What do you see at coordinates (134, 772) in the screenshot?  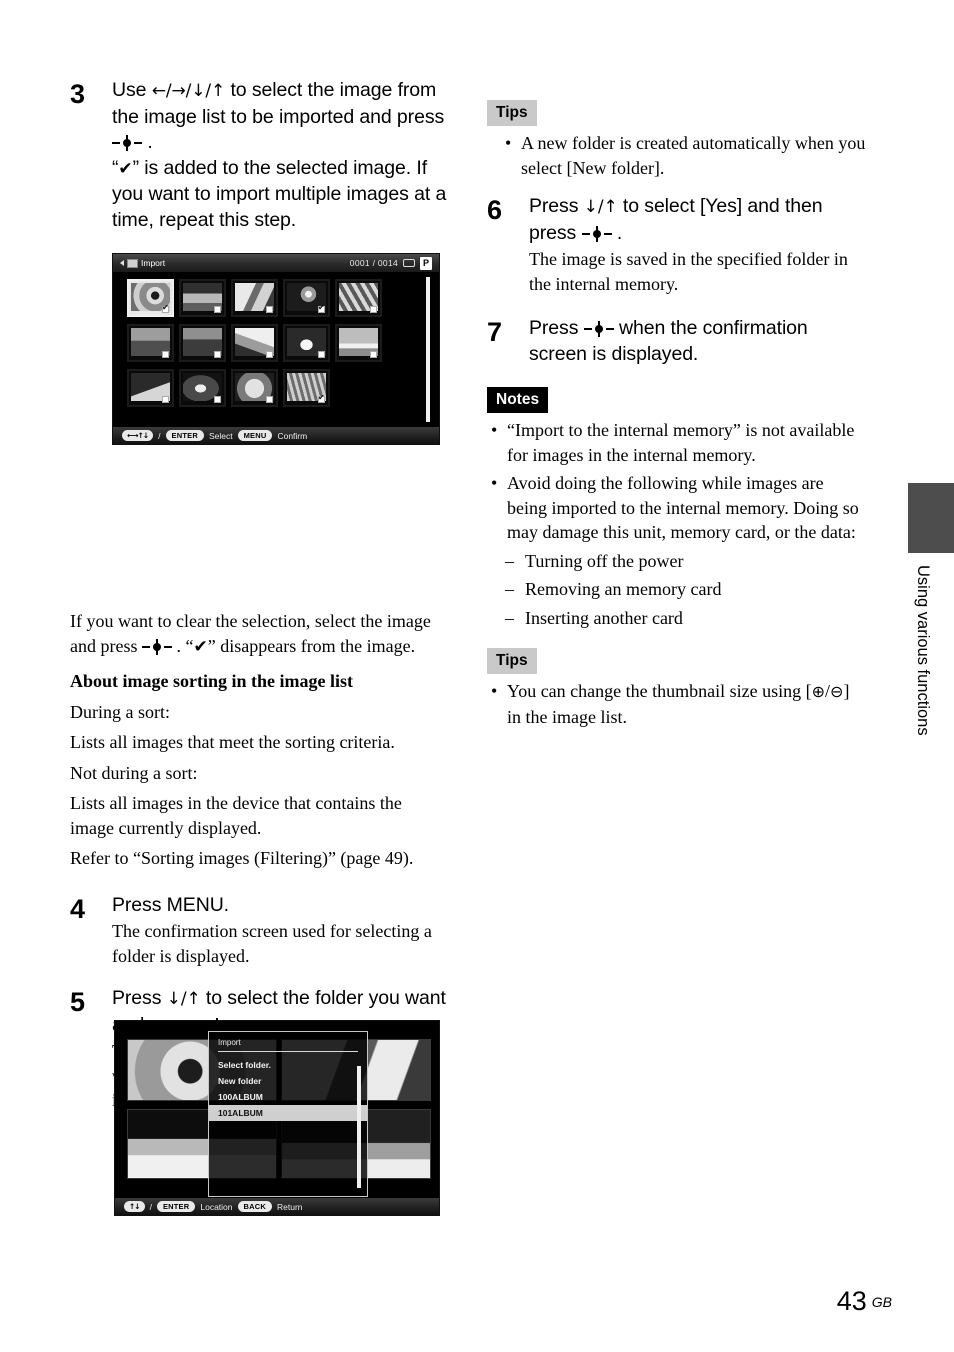 I see `not-during-sort-label: Not during a sort:` at bounding box center [134, 772].